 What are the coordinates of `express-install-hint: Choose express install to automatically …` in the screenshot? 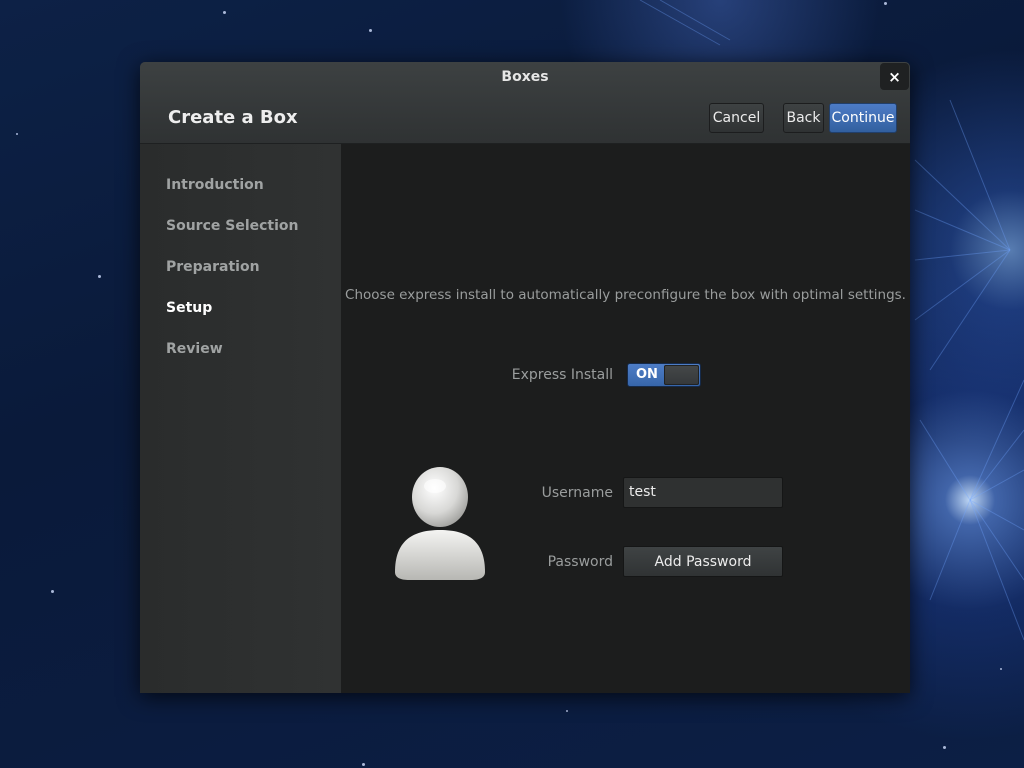 It's located at (625, 295).